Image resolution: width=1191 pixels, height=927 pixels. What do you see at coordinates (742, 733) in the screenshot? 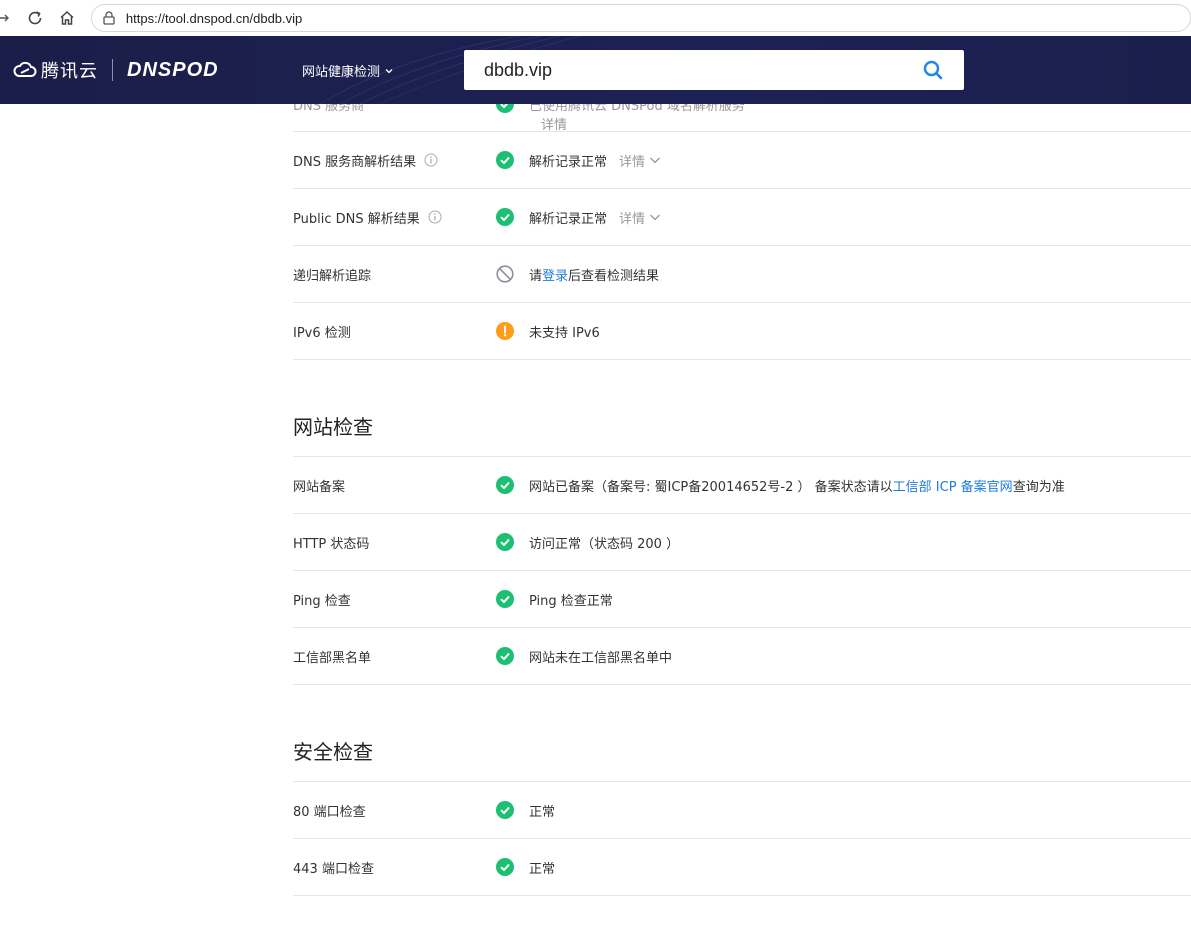
I see `section-title-security: 安全检查` at bounding box center [742, 733].